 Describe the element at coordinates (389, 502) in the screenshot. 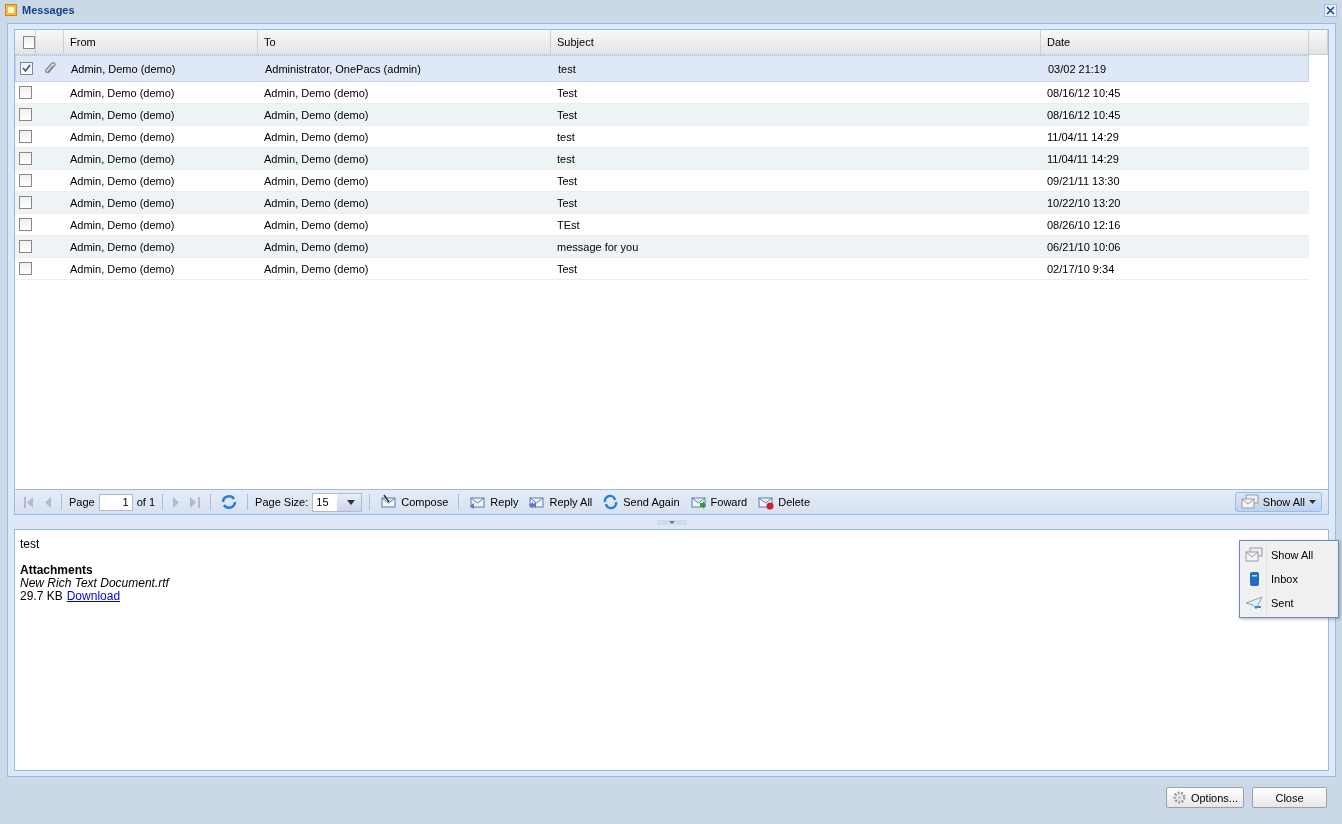

I see `envelope-pen-icon` at that location.